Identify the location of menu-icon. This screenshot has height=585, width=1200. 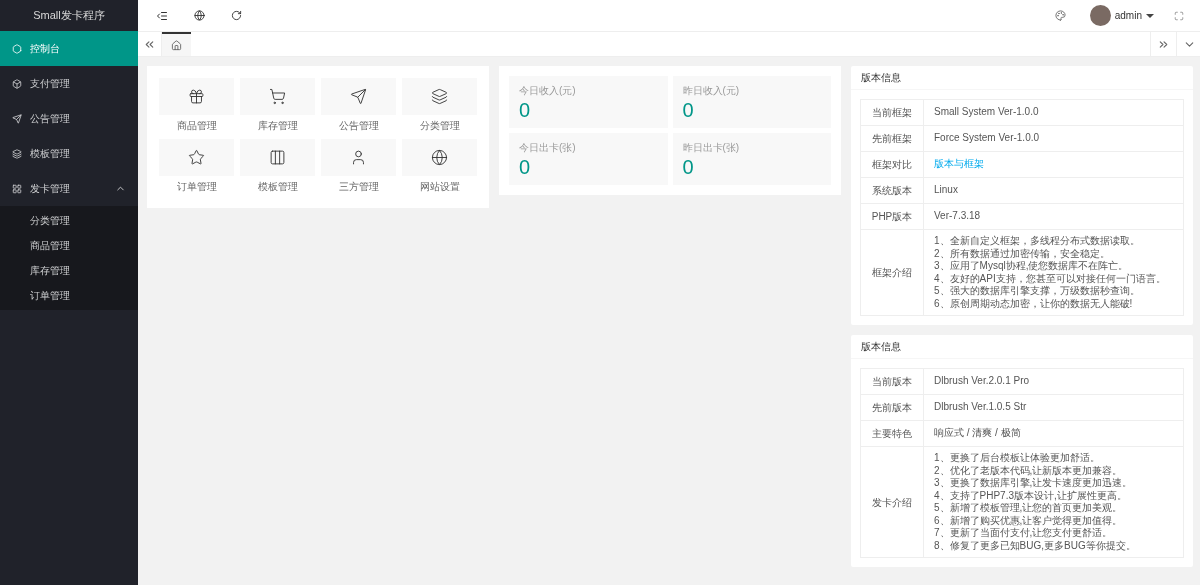
(162, 15).